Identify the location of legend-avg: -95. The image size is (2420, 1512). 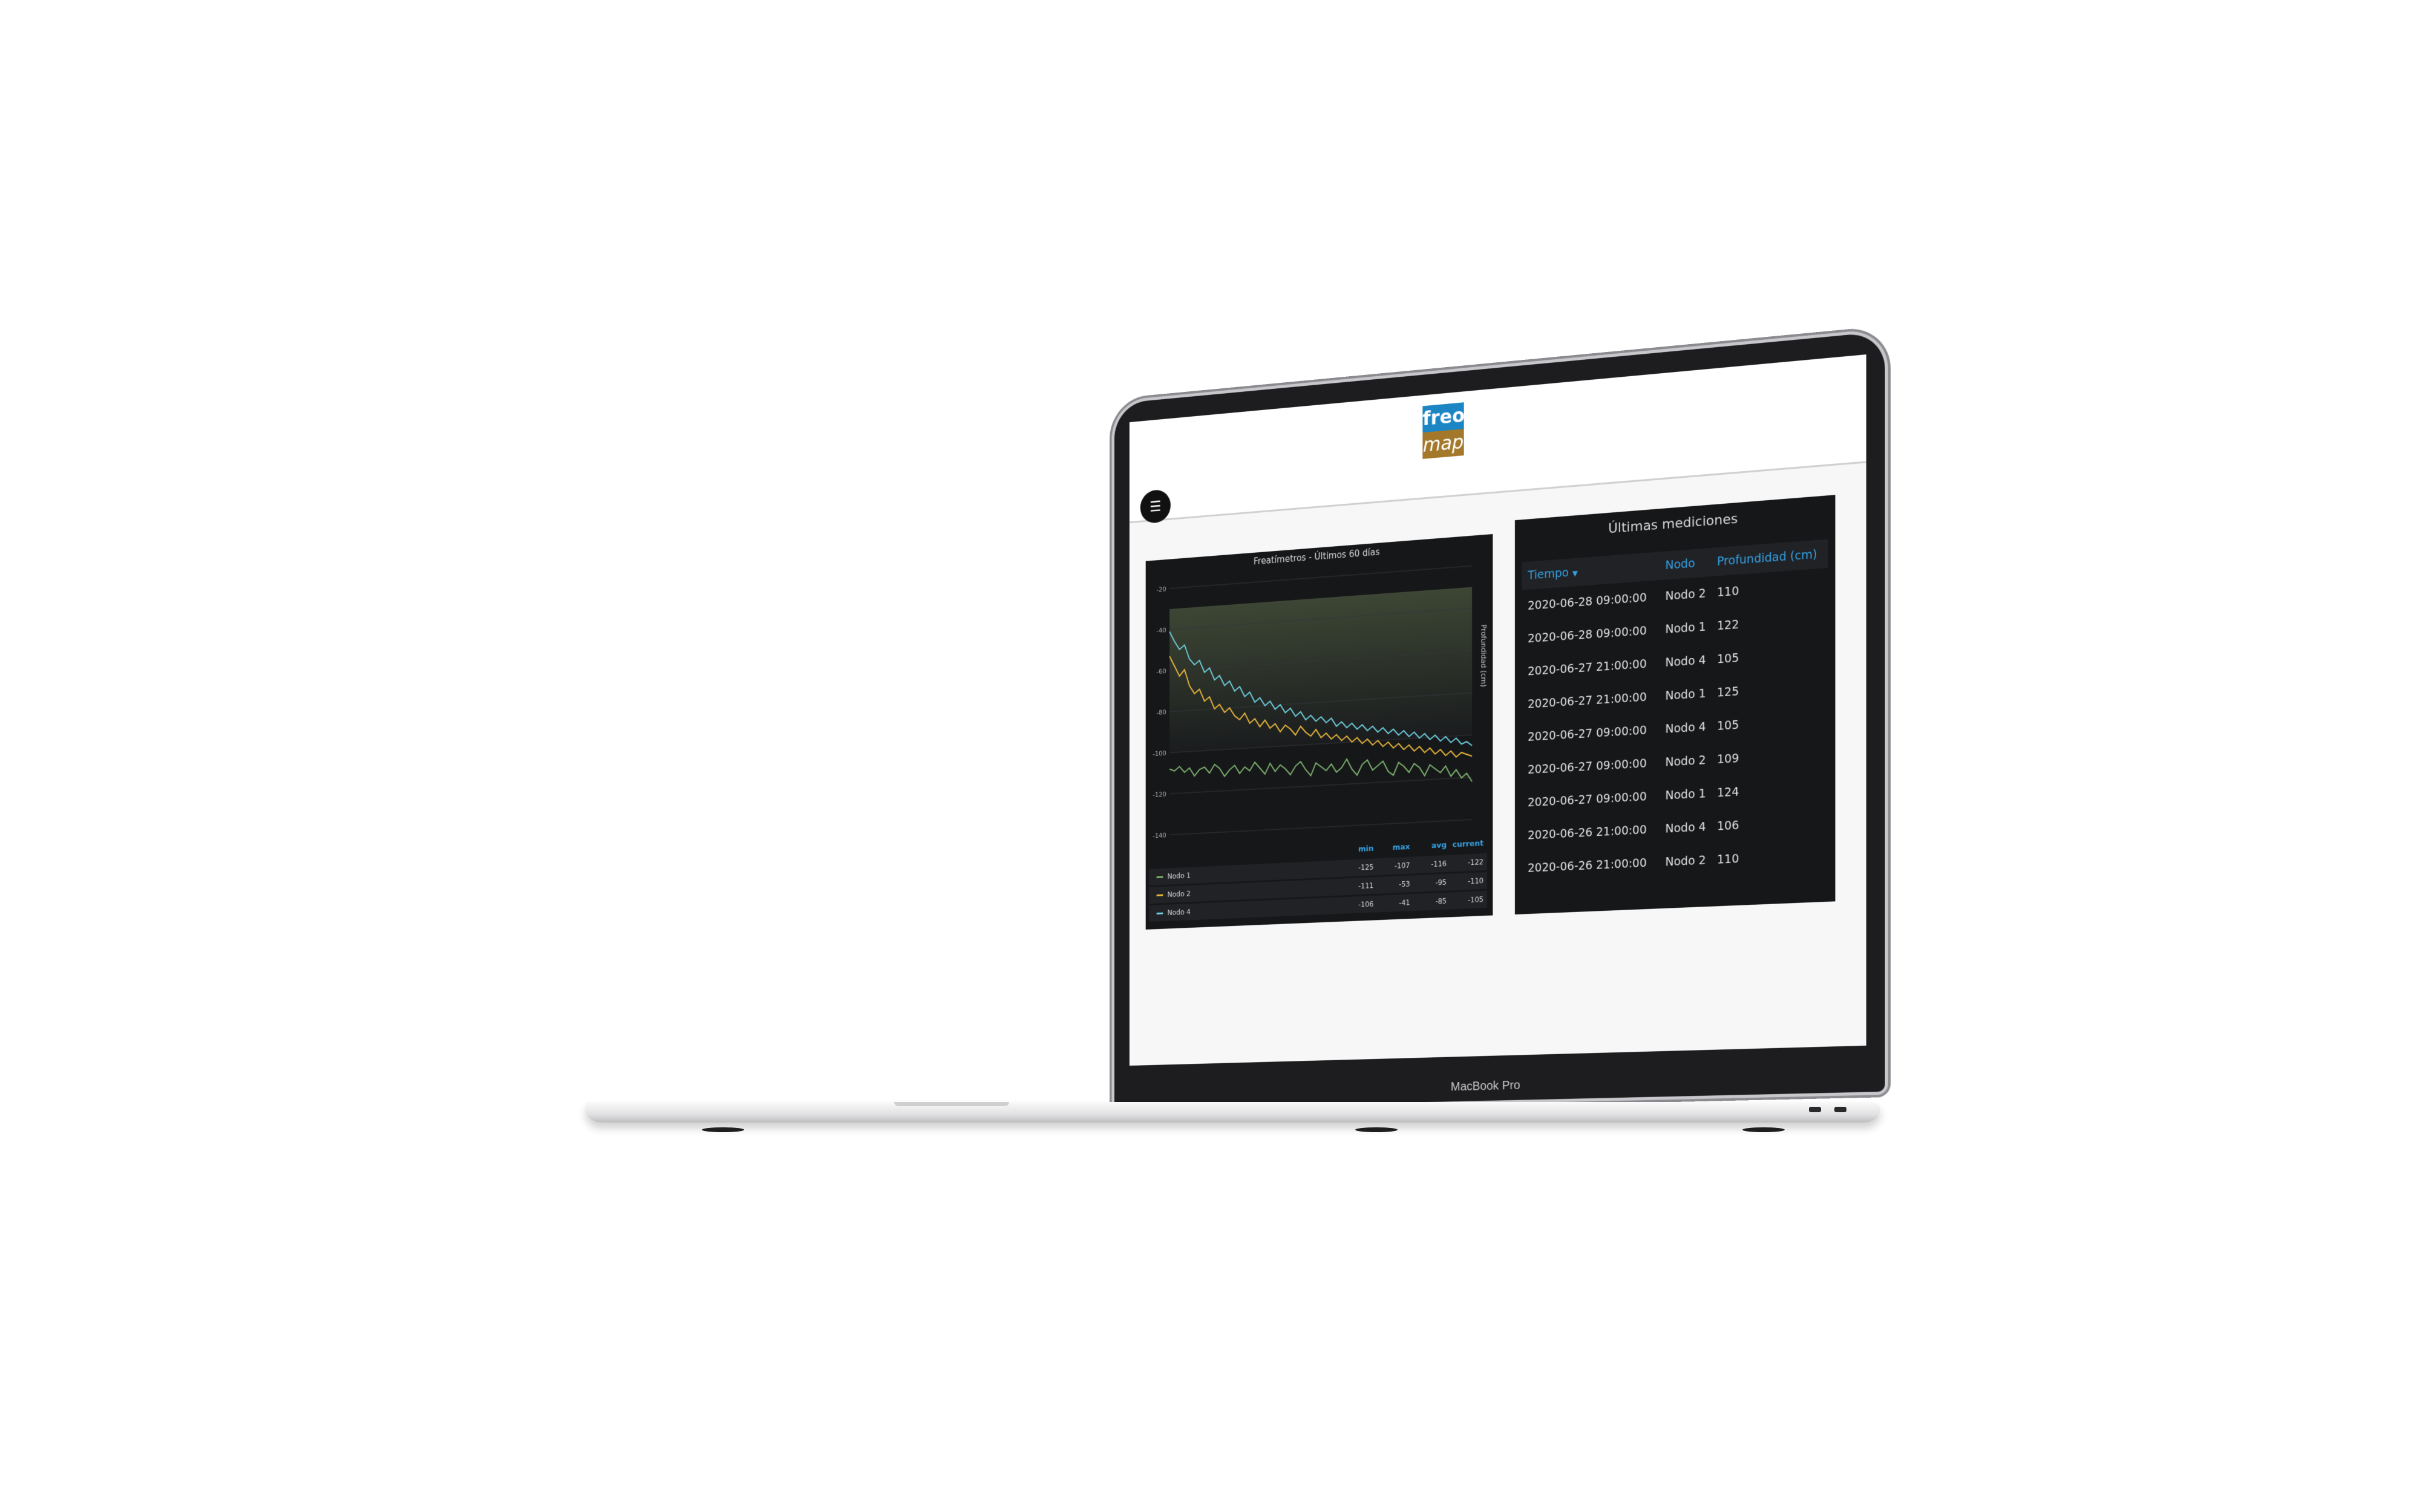
(1431, 883).